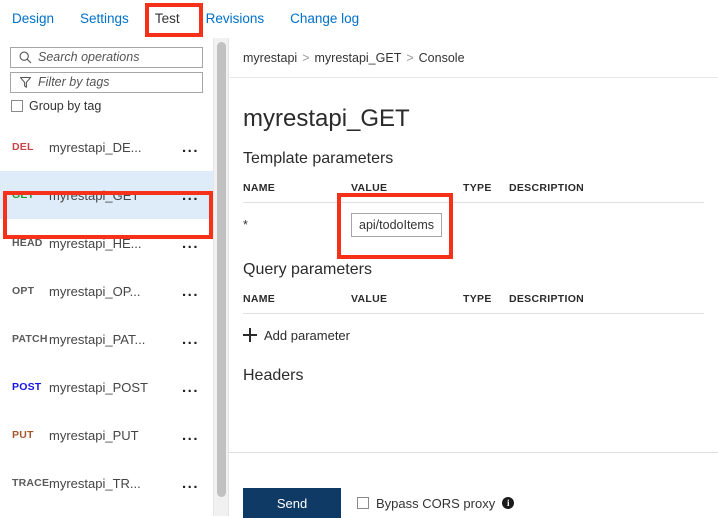  What do you see at coordinates (441, 57) in the screenshot?
I see `breadcrumb-item-console: Console` at bounding box center [441, 57].